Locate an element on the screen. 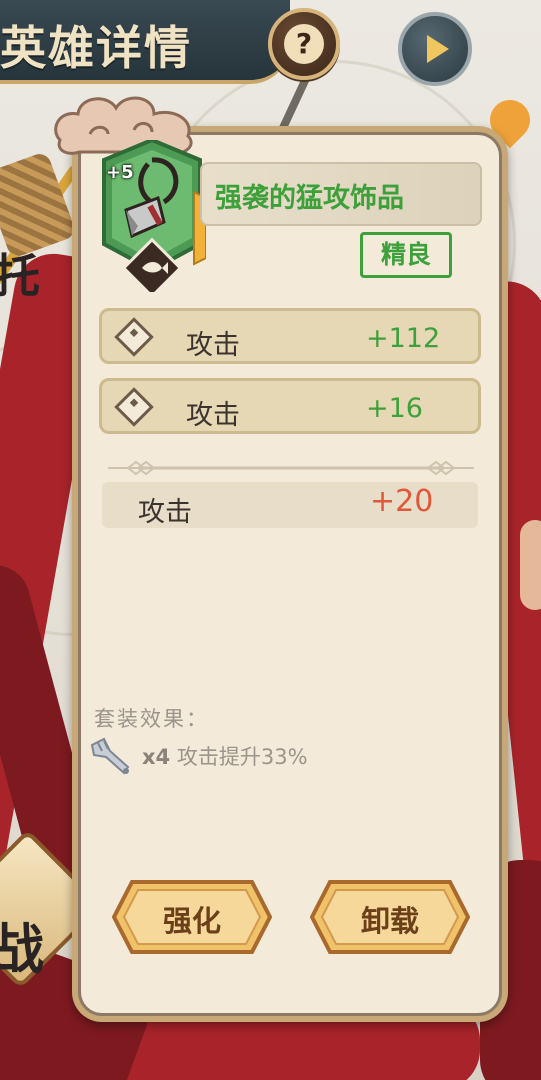 This screenshot has width=541, height=1080. play-button is located at coordinates (435, 49).